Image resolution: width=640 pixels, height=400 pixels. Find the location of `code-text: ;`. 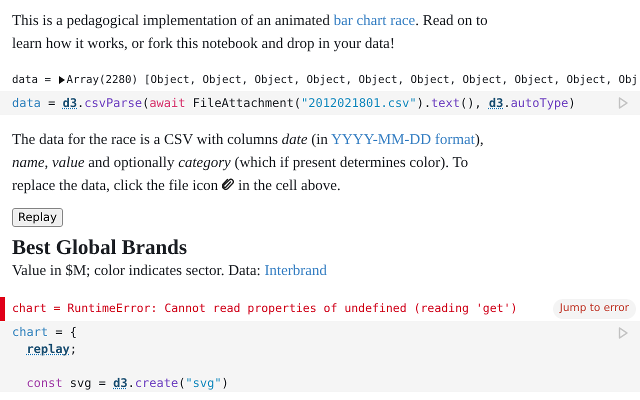

code-text: ; is located at coordinates (74, 349).